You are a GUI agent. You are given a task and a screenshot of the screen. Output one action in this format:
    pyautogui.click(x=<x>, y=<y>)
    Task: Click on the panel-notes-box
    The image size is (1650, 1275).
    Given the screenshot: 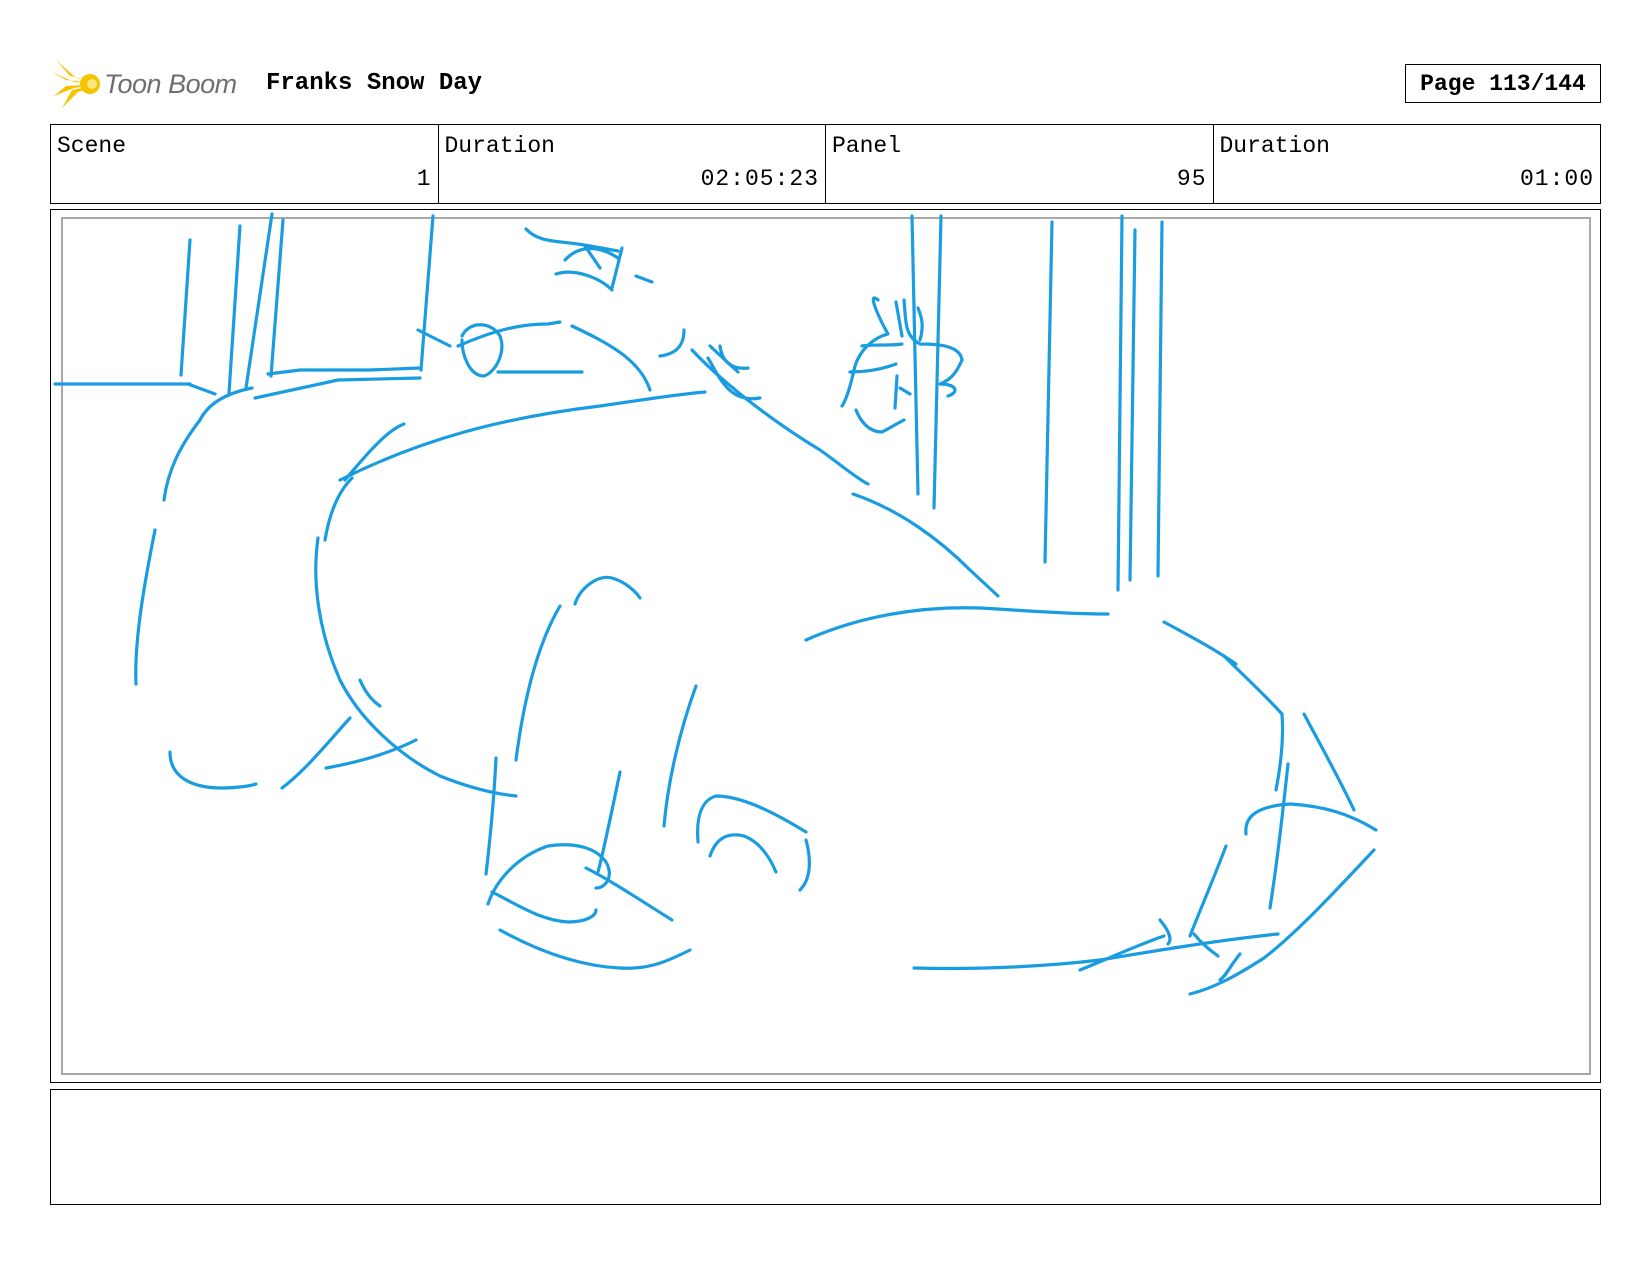 What is the action you would take?
    pyautogui.click(x=825, y=1147)
    